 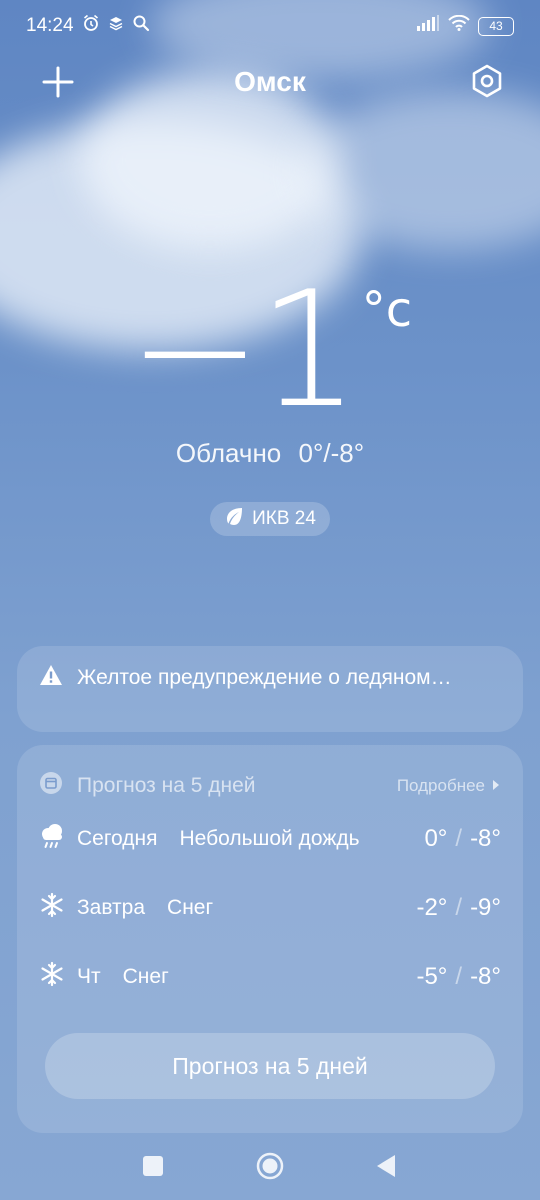 What do you see at coordinates (111, 907) in the screenshot?
I see `forecast-day: Завтра` at bounding box center [111, 907].